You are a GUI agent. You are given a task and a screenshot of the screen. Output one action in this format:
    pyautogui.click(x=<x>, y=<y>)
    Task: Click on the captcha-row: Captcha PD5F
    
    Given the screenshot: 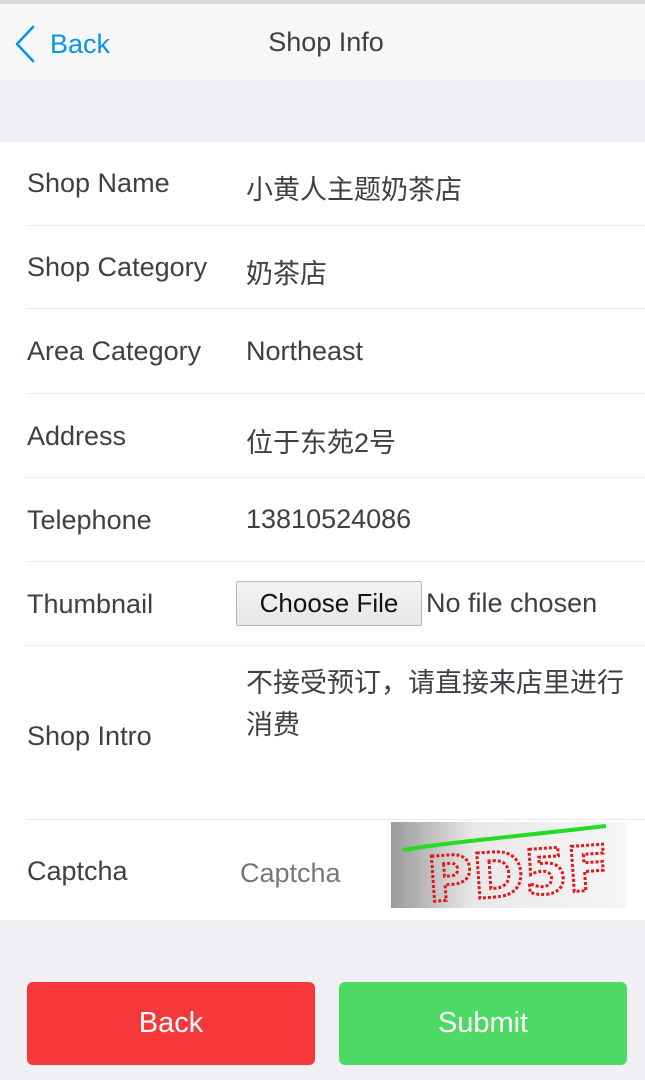 What is the action you would take?
    pyautogui.click(x=335, y=870)
    